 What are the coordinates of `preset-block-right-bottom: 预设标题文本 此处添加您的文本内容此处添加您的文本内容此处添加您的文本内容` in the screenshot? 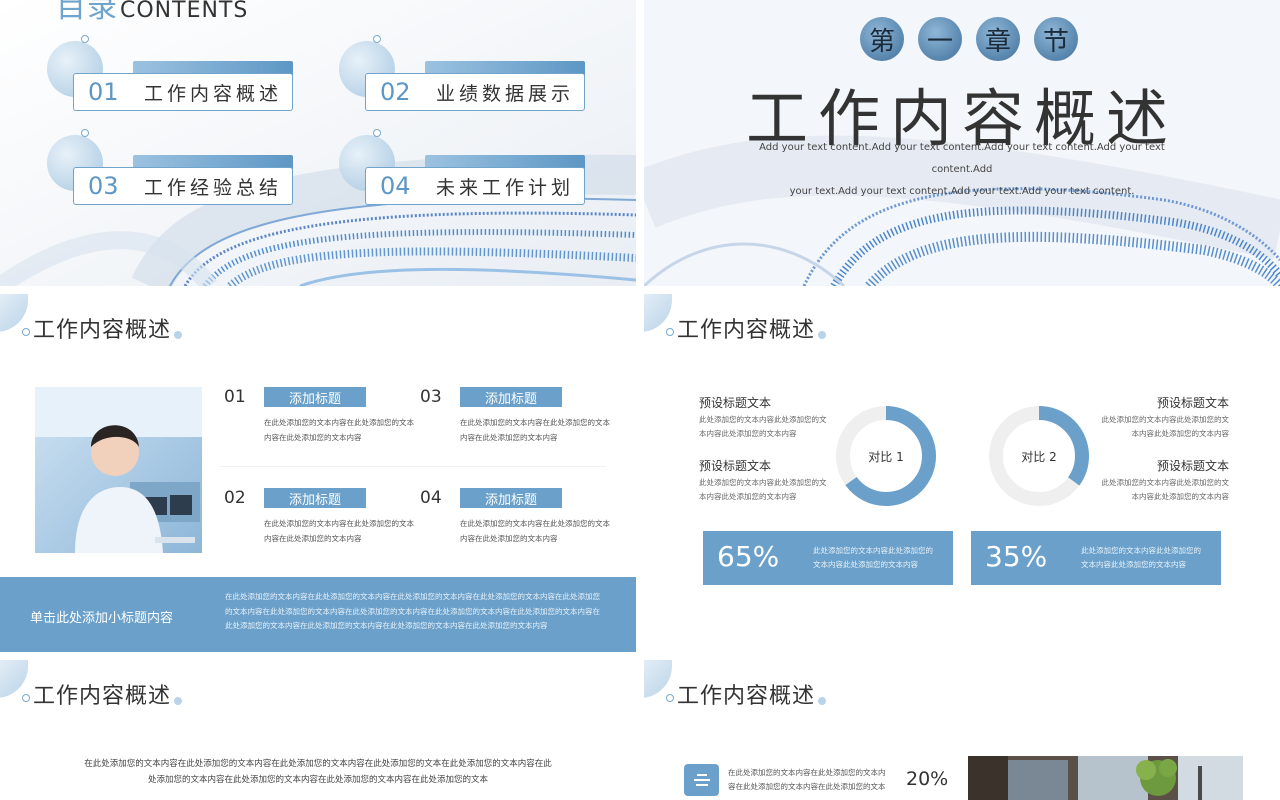 It's located at (1164, 480).